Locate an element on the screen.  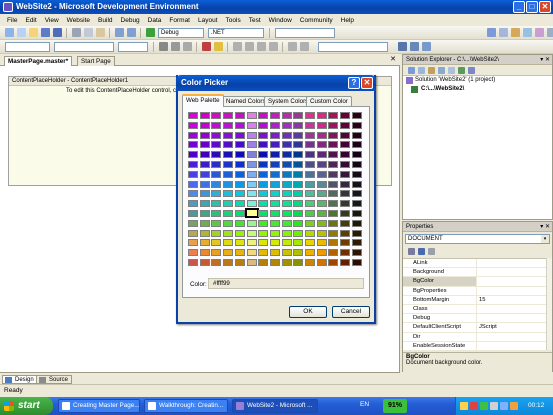
align-left-icon is located at coordinates (237, 46).